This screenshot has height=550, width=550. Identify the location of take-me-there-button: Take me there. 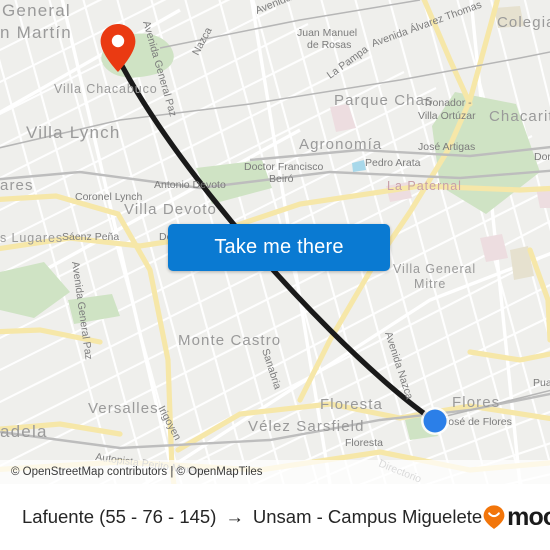
(279, 247).